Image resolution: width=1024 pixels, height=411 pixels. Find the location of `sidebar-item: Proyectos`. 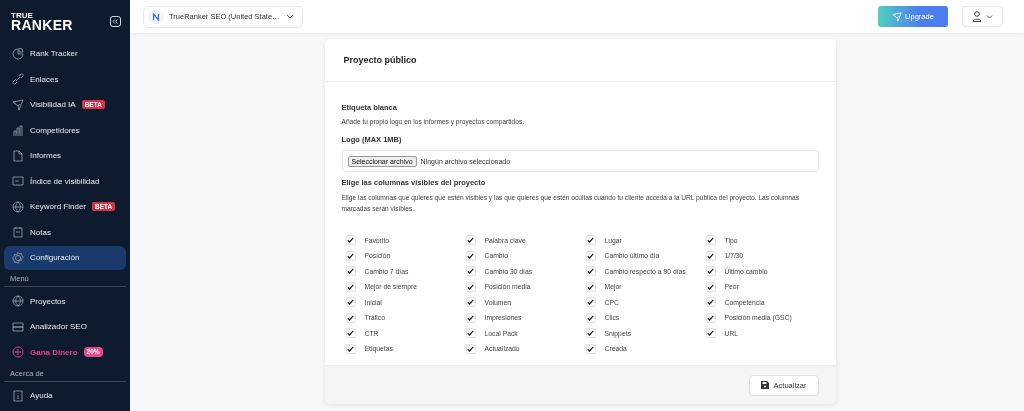

sidebar-item: Proyectos is located at coordinates (65, 301).